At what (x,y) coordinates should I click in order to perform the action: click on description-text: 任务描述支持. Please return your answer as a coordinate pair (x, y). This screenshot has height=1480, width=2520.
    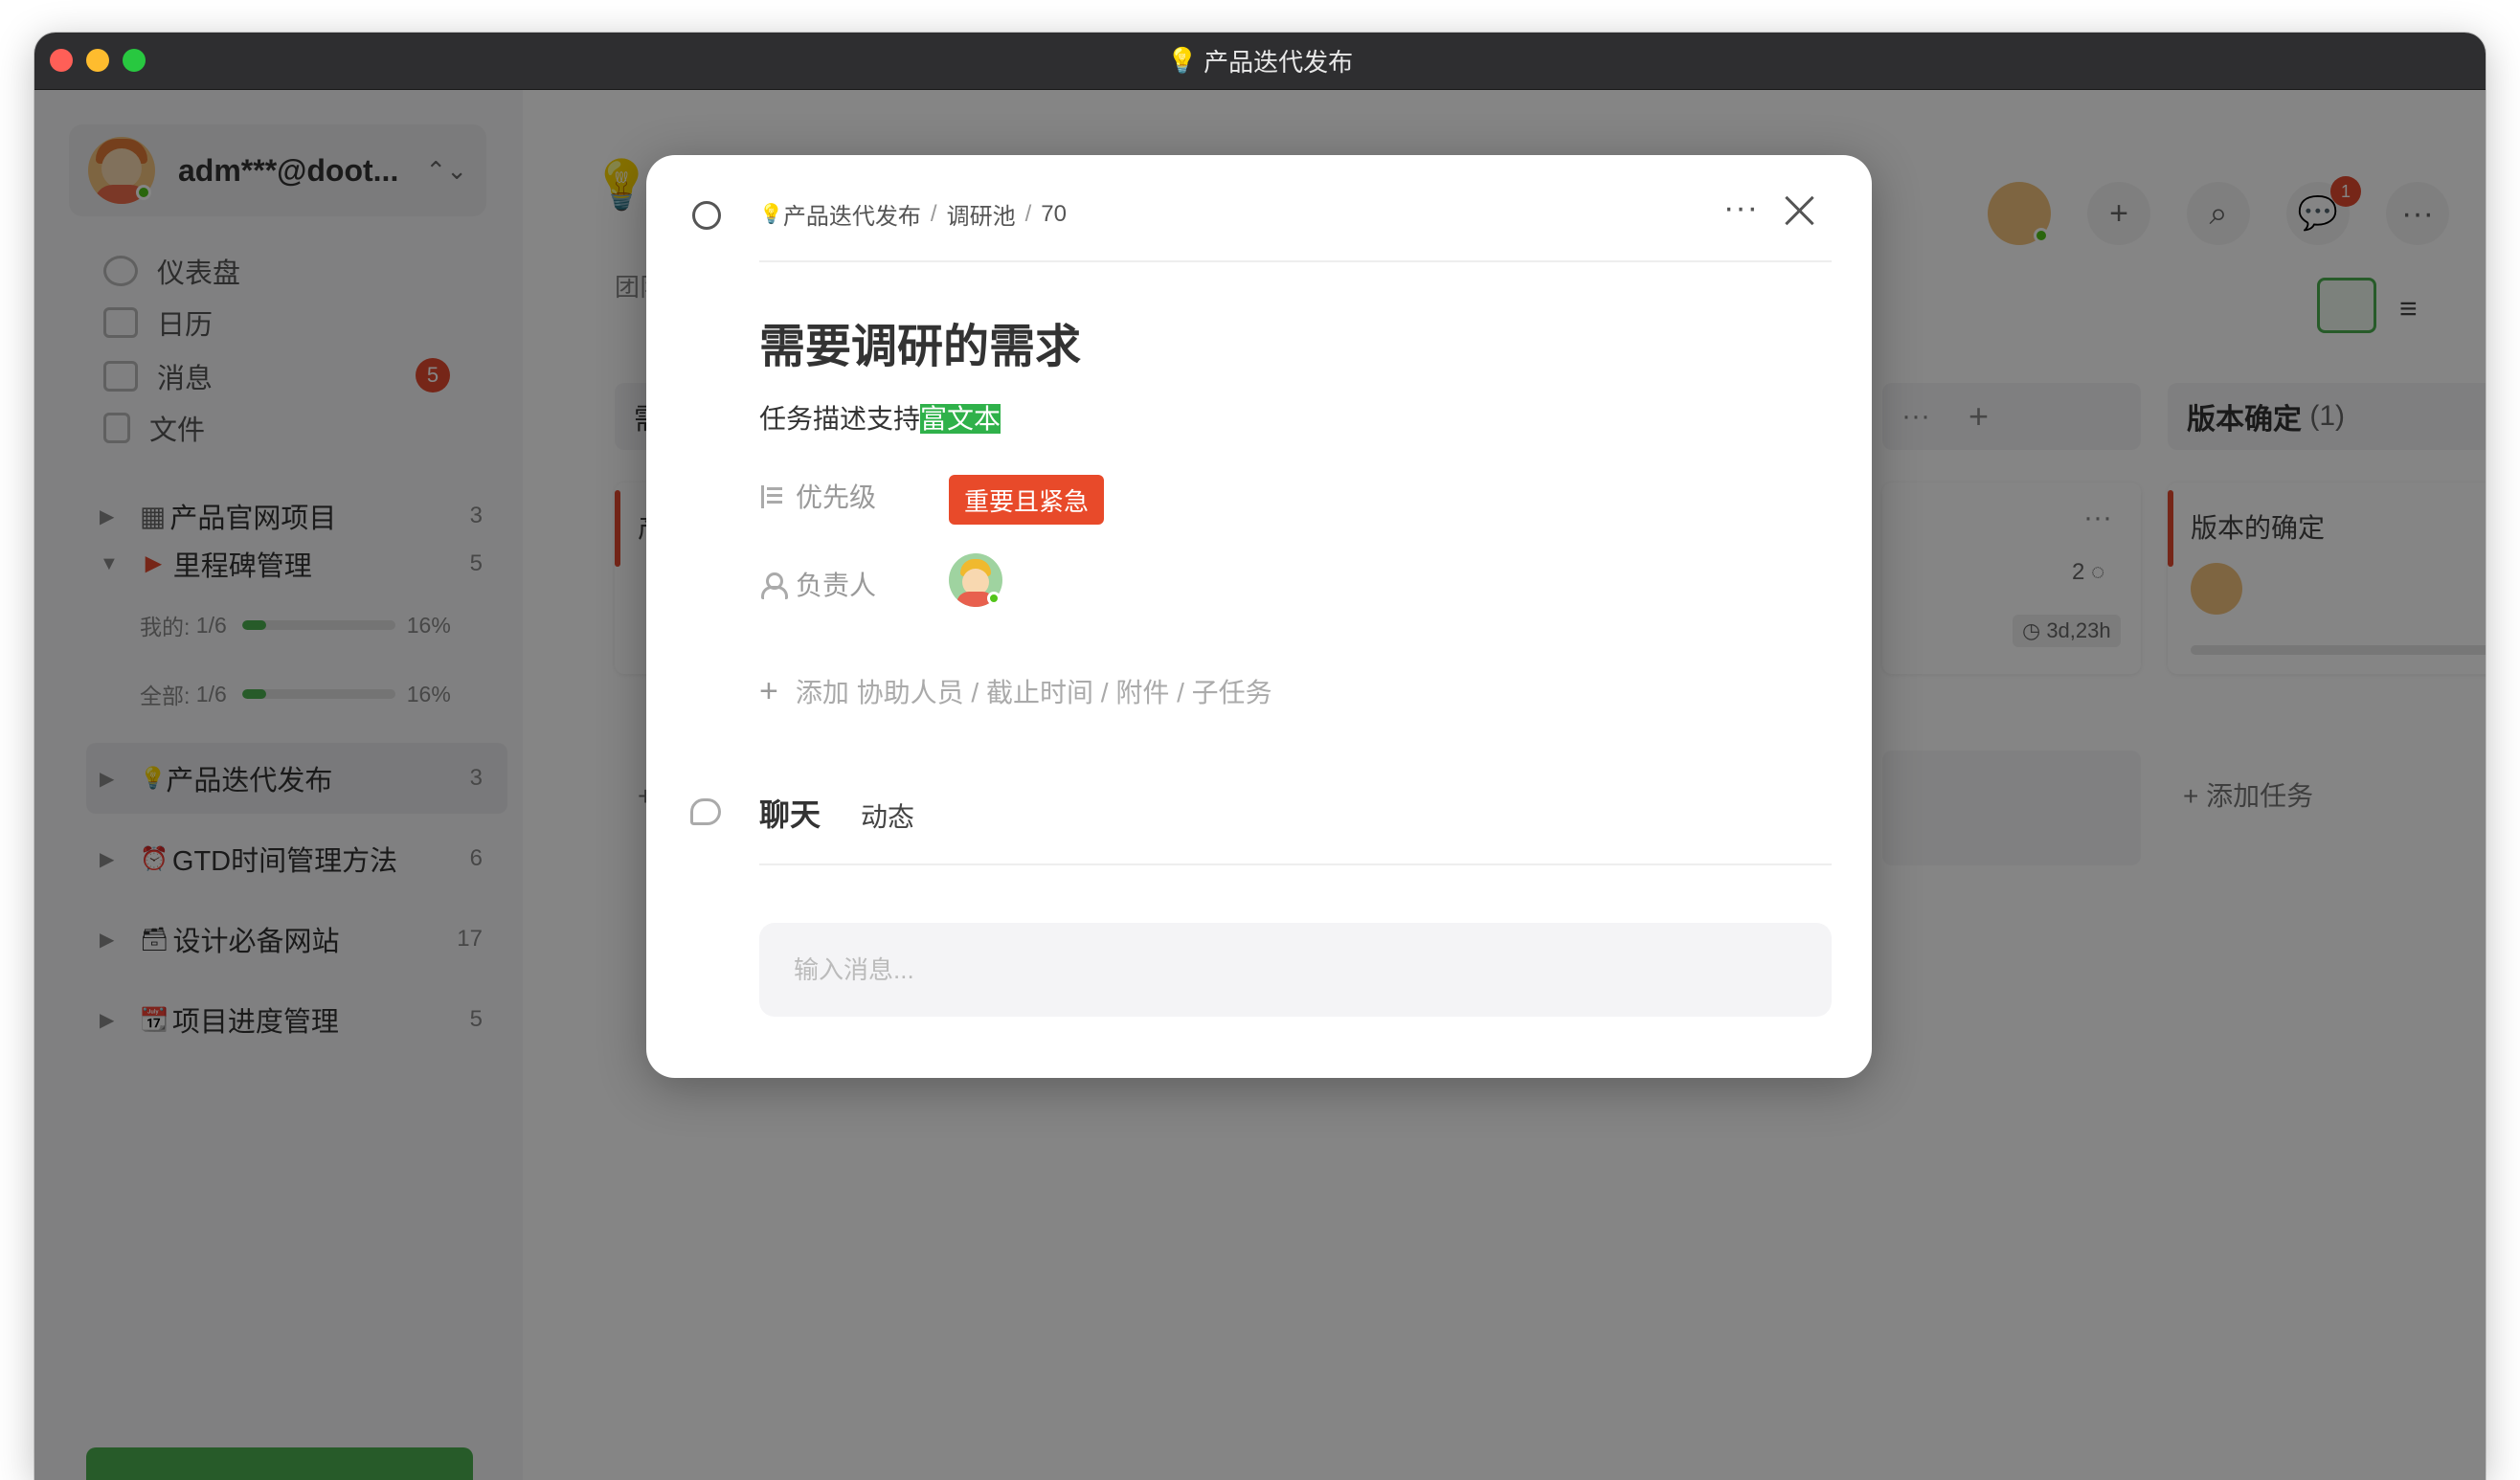
    Looking at the image, I should click on (840, 419).